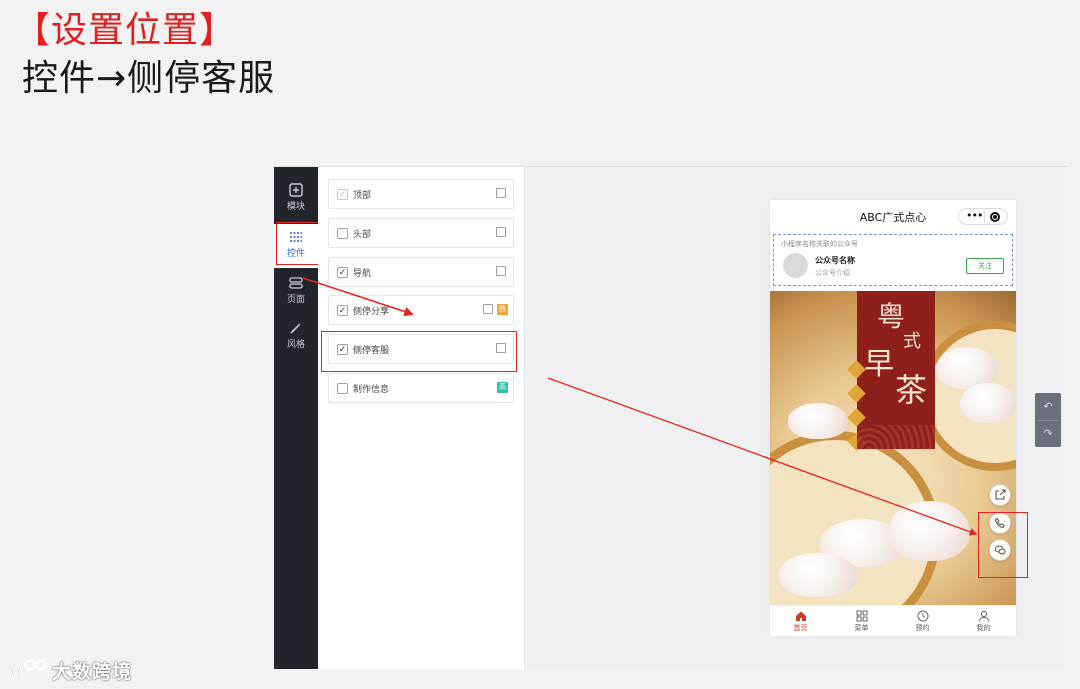  What do you see at coordinates (911, 390) in the screenshot?
I see `poster-char: 茶` at bounding box center [911, 390].